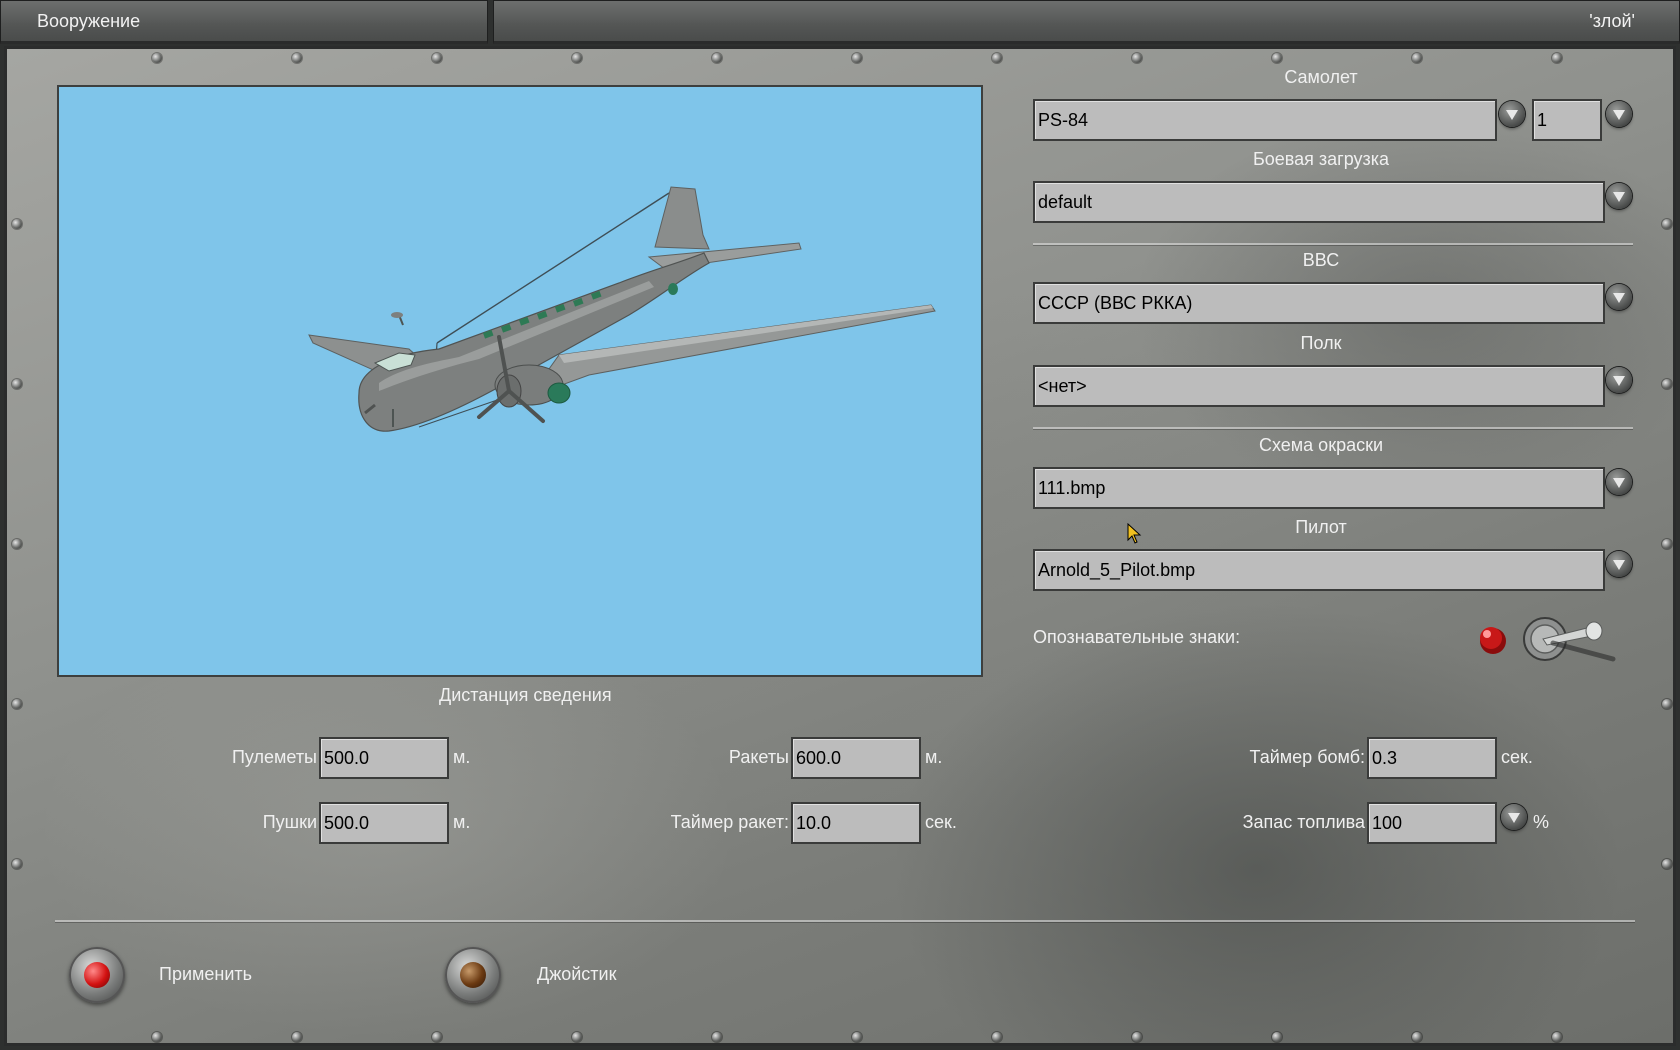 The height and width of the screenshot is (1050, 1680). What do you see at coordinates (274, 757) in the screenshot?
I see `machine-guns-label: Пулеметы` at bounding box center [274, 757].